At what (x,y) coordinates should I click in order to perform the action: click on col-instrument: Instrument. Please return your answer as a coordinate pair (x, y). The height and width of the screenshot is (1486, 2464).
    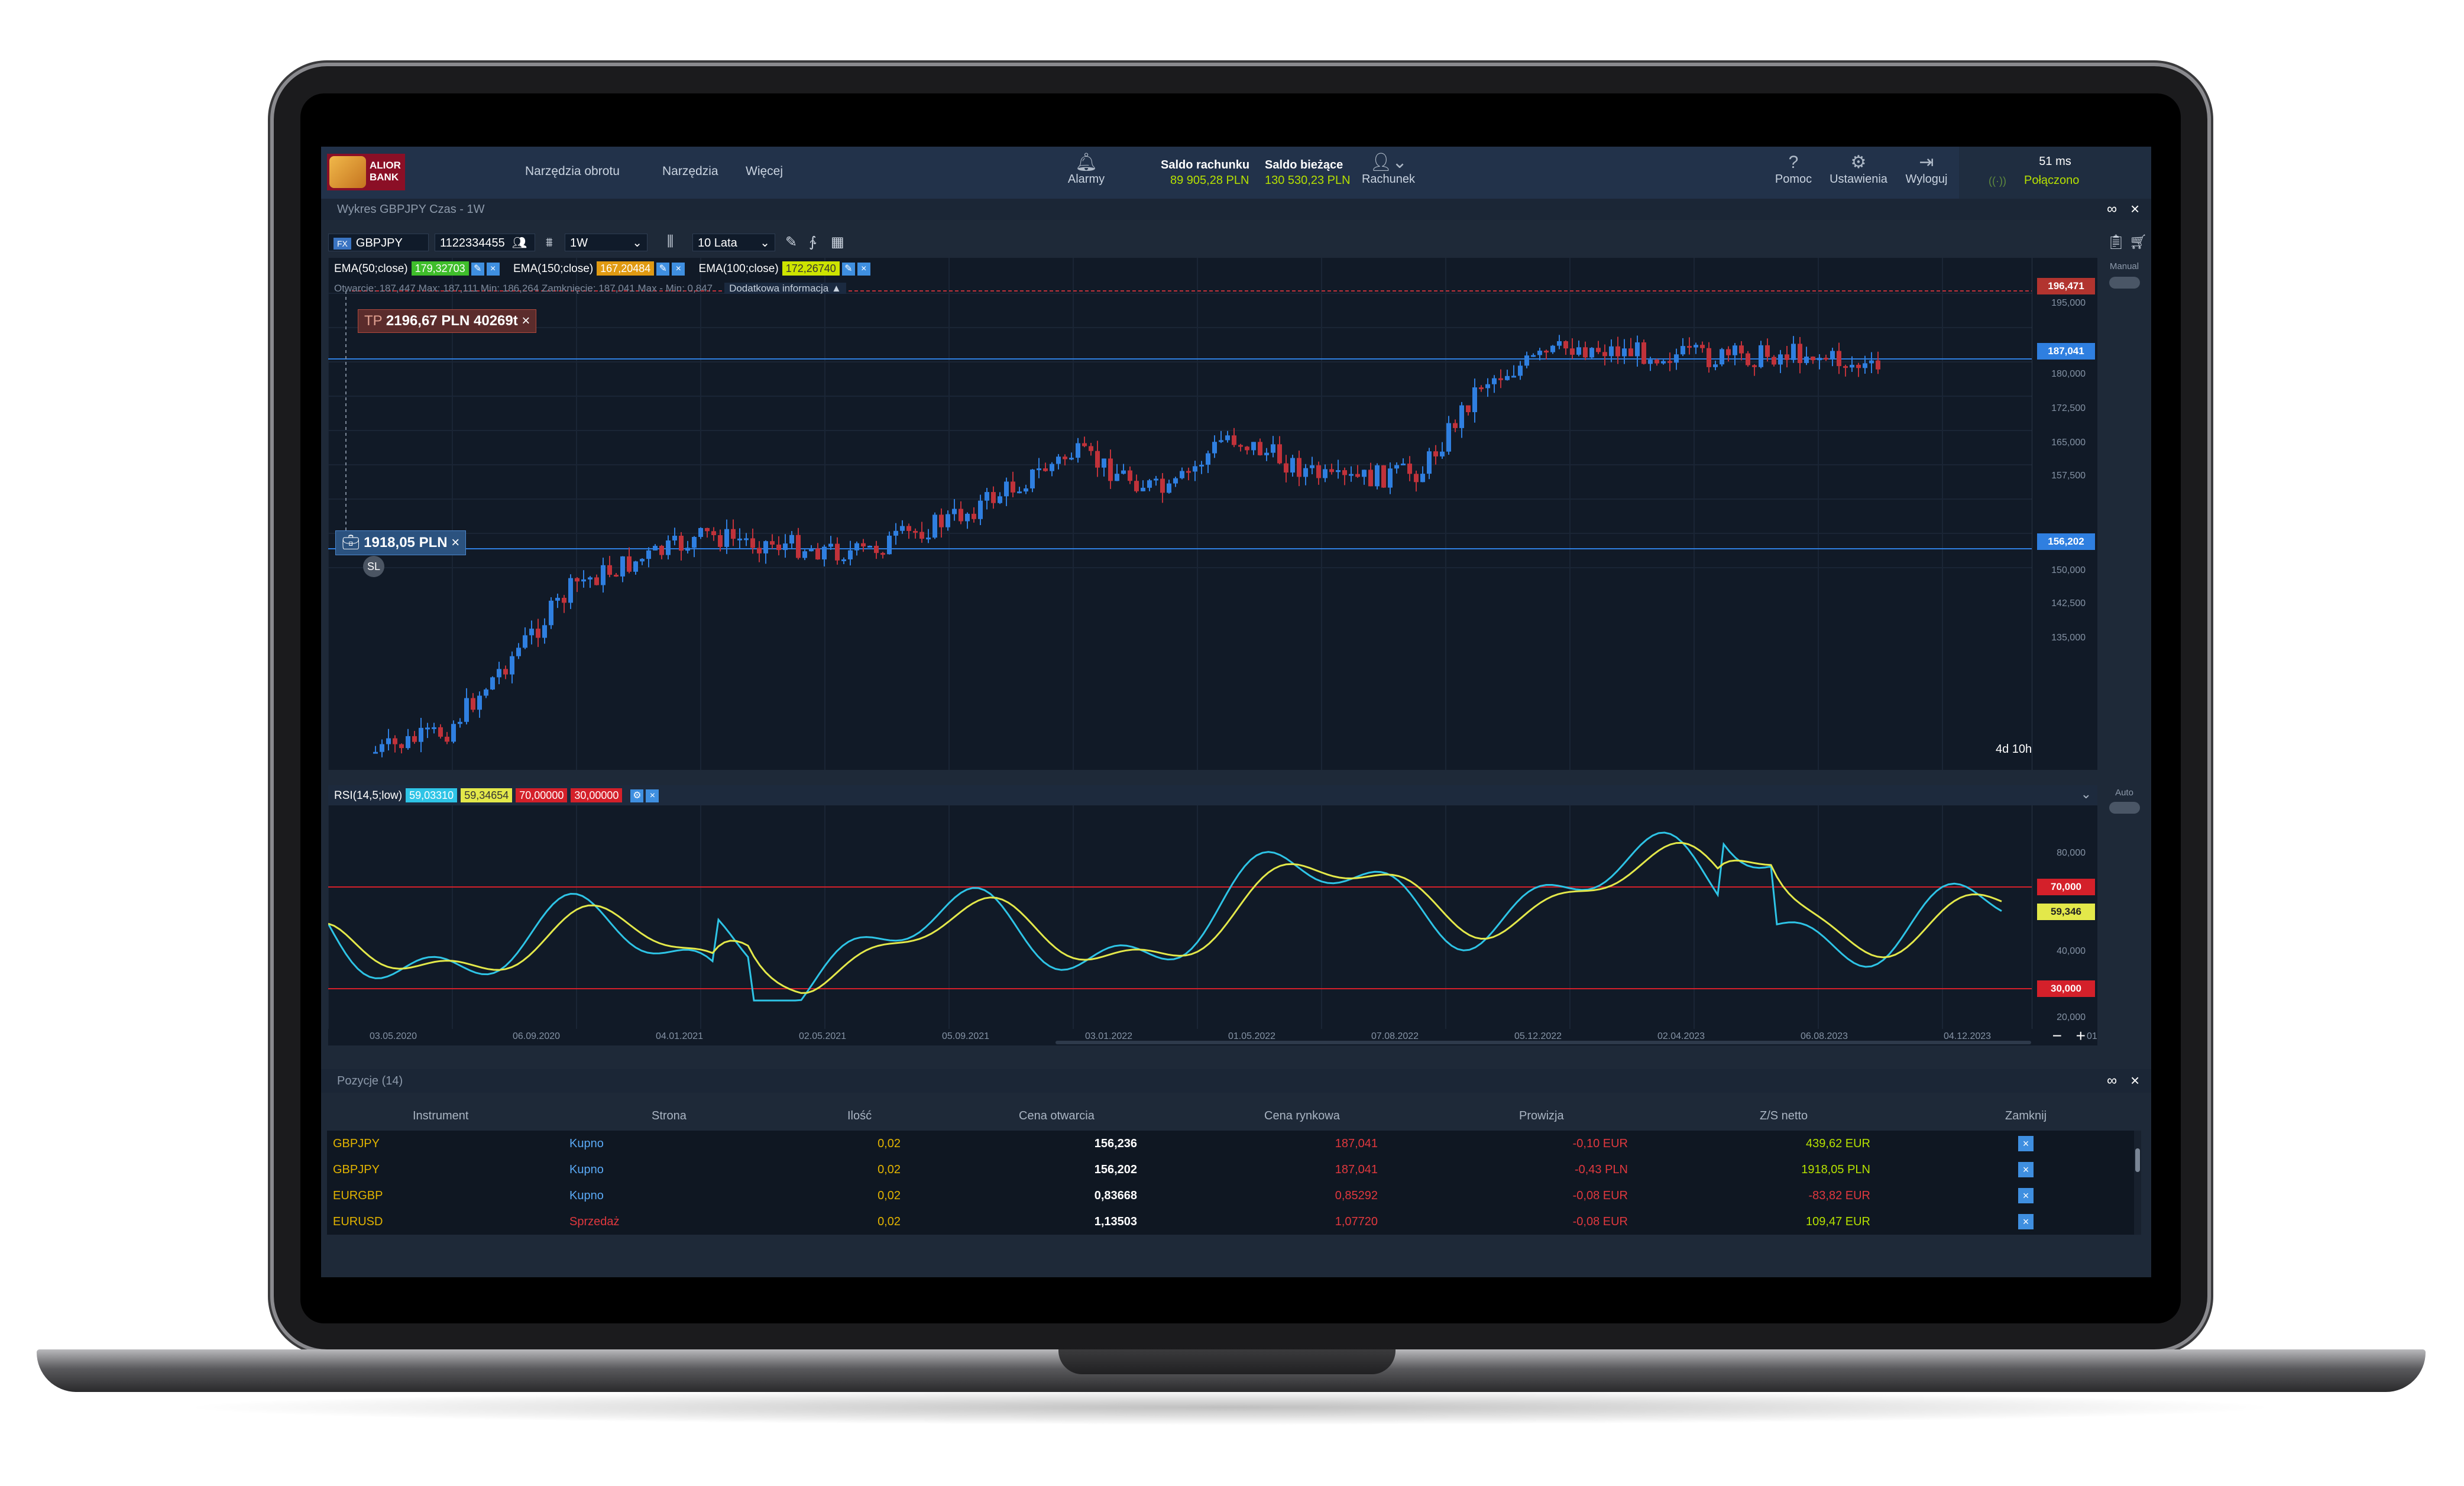
    Looking at the image, I should click on (440, 1116).